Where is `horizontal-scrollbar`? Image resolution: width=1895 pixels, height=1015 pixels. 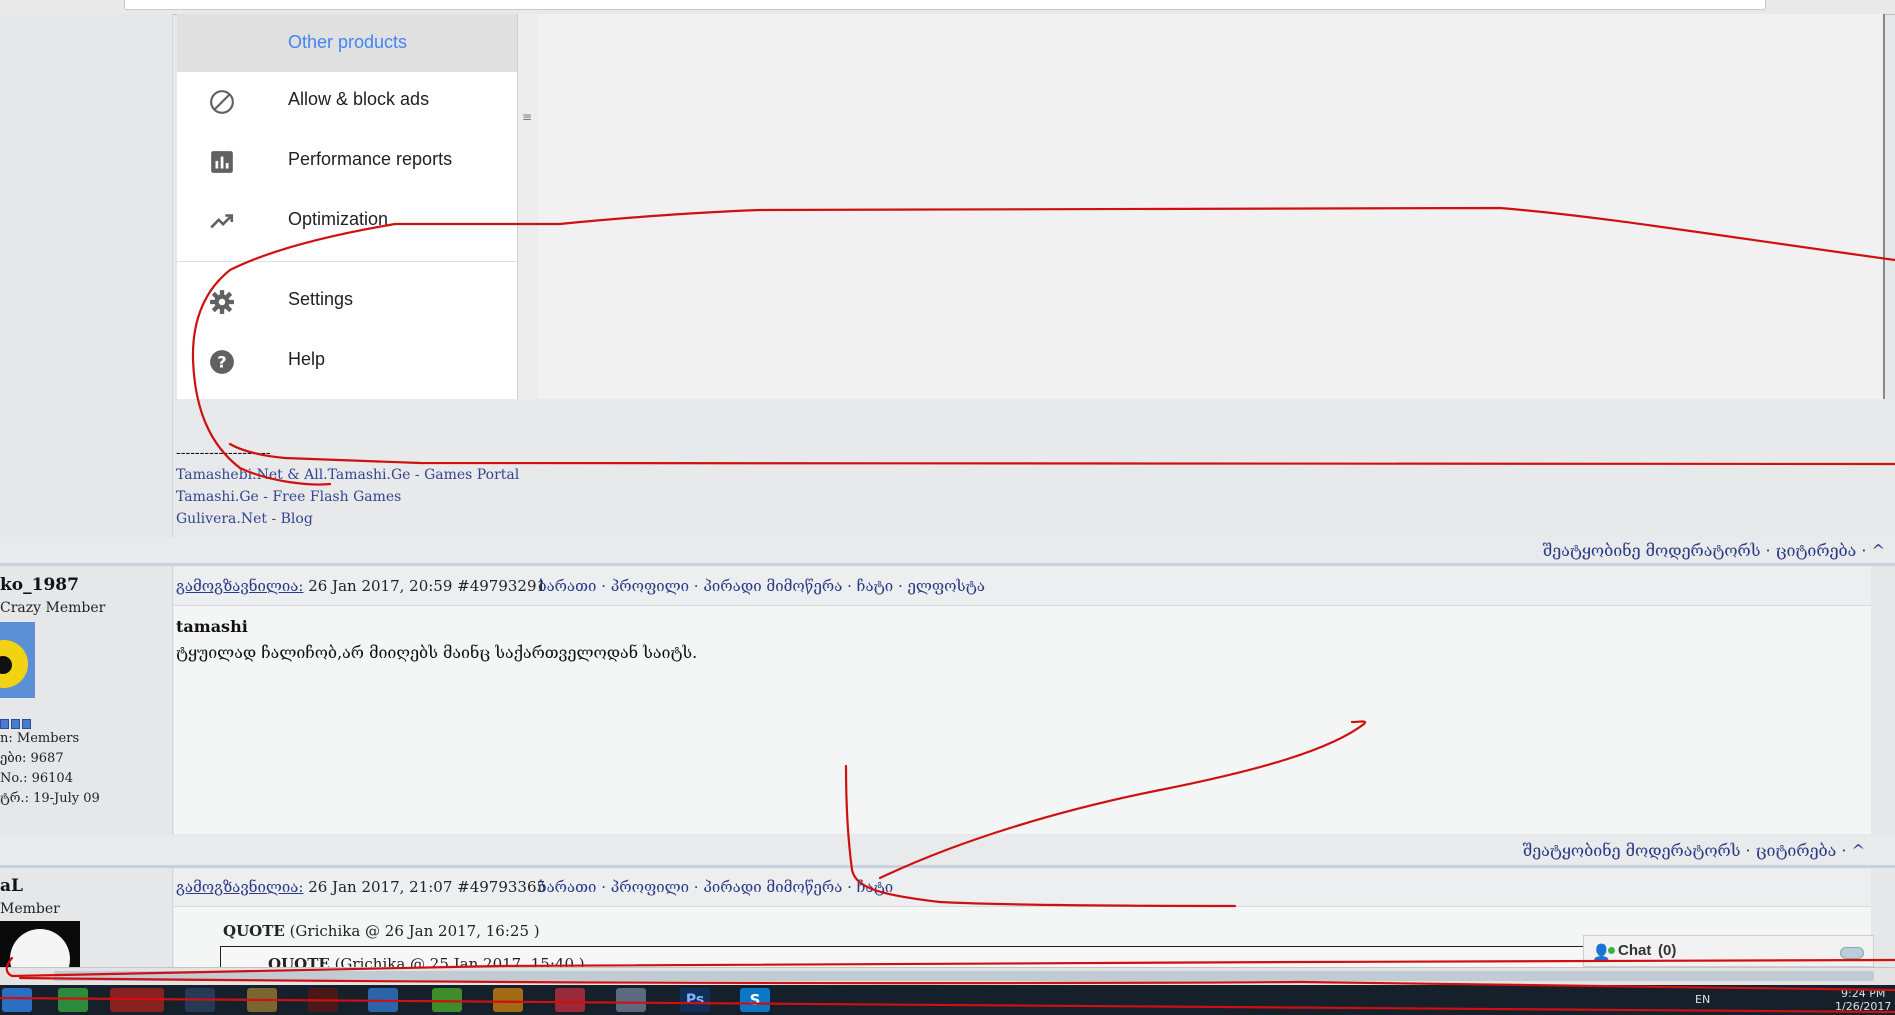
horizontal-scrollbar is located at coordinates (947, 976).